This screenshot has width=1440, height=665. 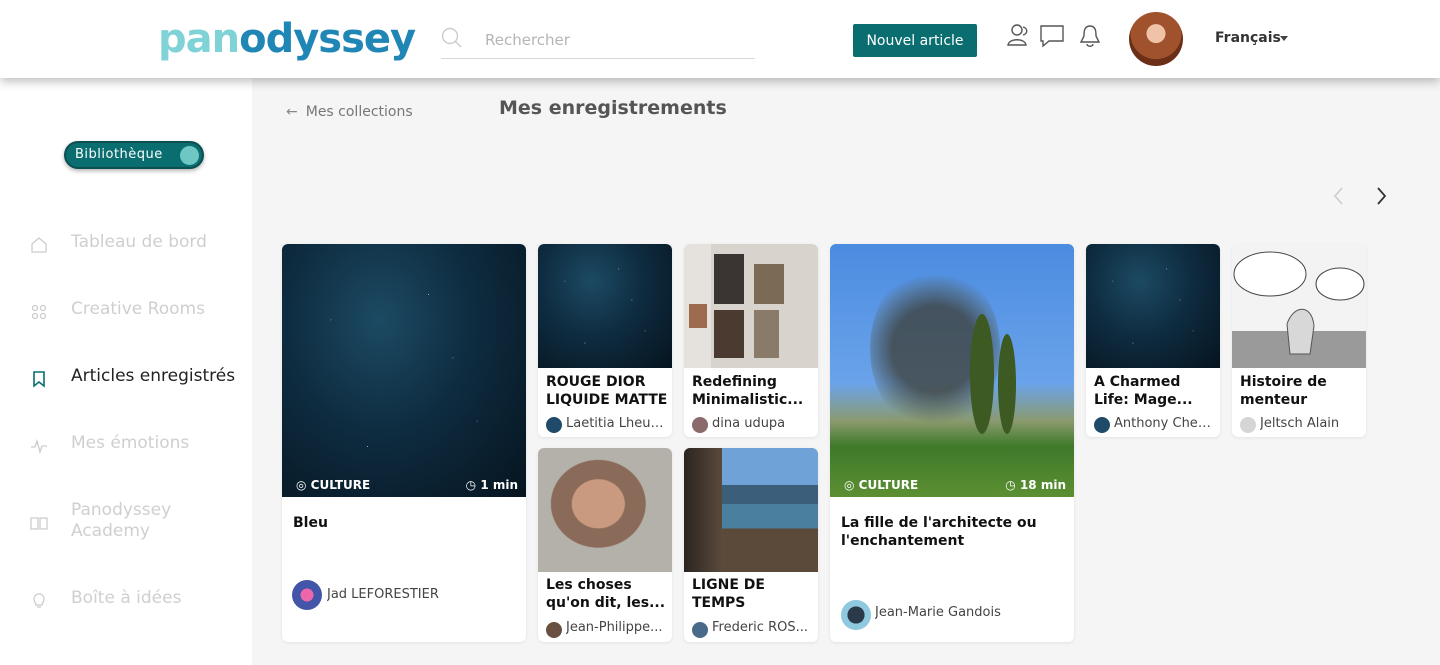 I want to click on library-toggle: Bibliothèque, so click(x=134, y=155).